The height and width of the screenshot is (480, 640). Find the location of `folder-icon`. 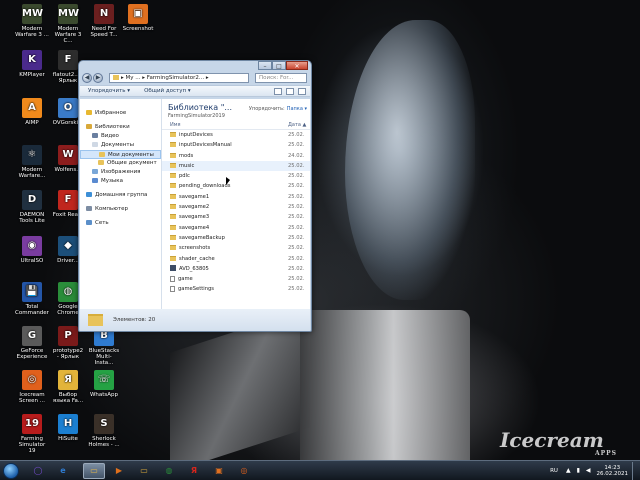

folder-icon is located at coordinates (173, 237).